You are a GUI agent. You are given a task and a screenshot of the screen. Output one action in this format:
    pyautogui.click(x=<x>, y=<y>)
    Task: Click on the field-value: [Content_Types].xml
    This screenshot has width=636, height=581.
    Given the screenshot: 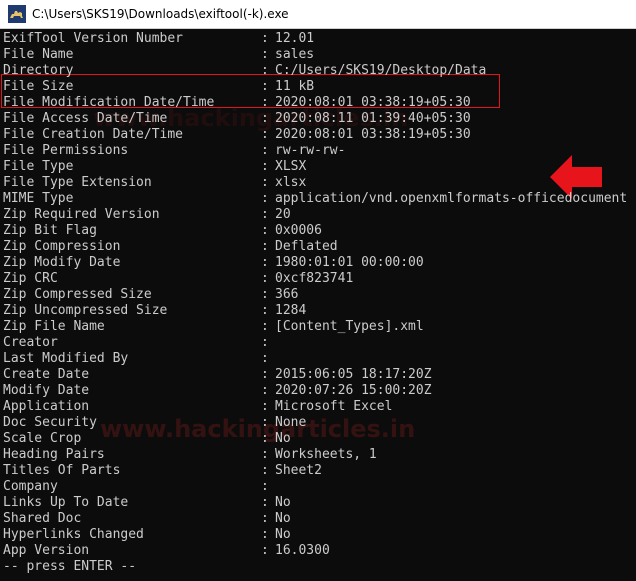 What is the action you would take?
    pyautogui.click(x=349, y=326)
    